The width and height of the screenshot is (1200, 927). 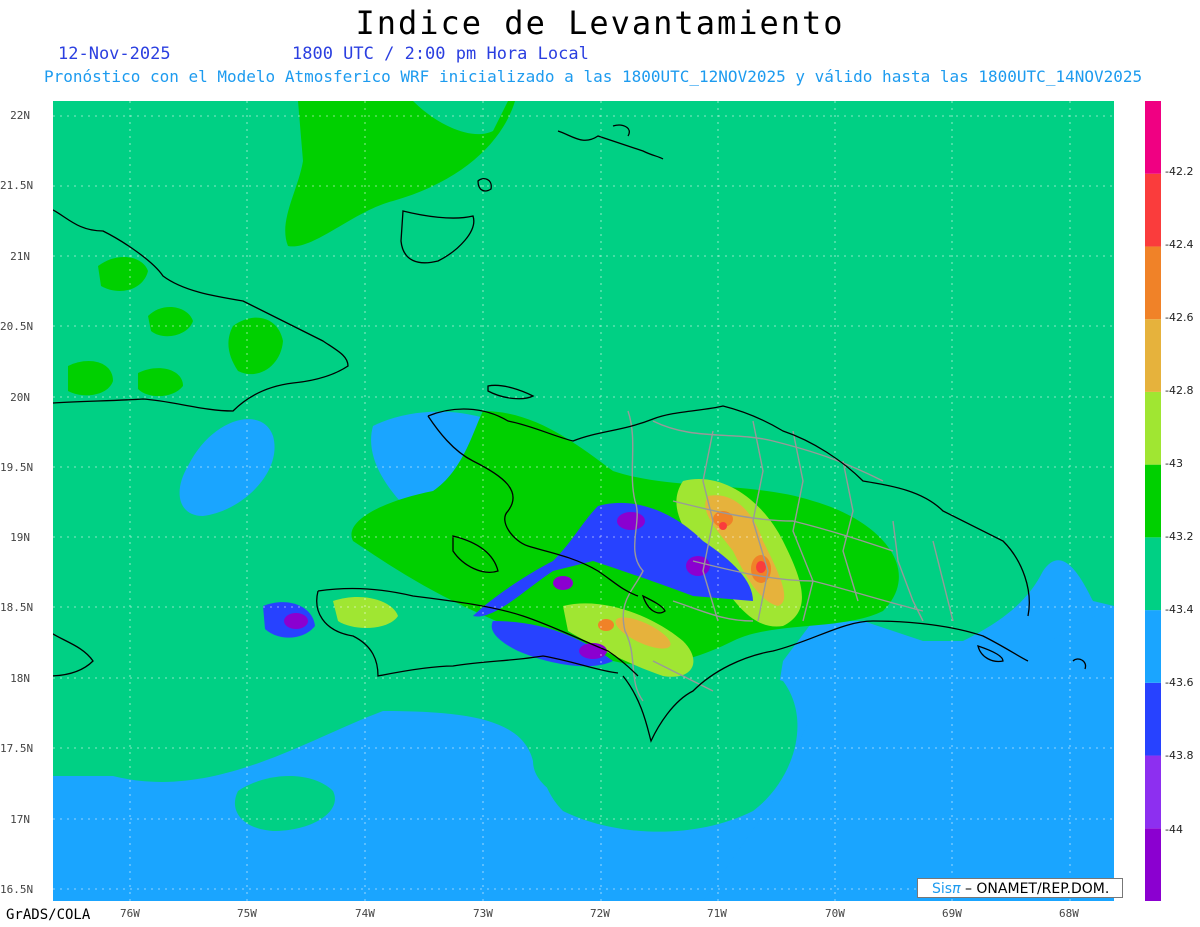 What do you see at coordinates (17, 607) in the screenshot?
I see `lat-label: 18.5N` at bounding box center [17, 607].